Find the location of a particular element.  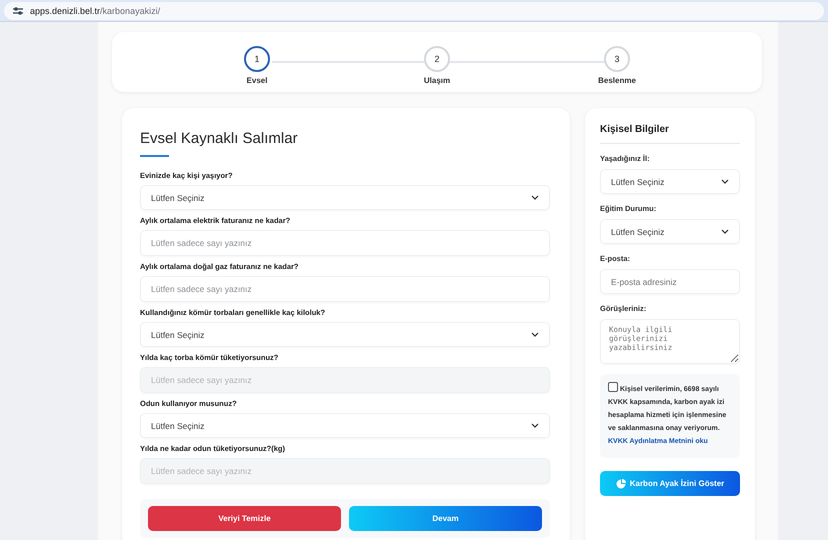

show-footprint-button: Karbon Ayak İzini Göster is located at coordinates (670, 483).